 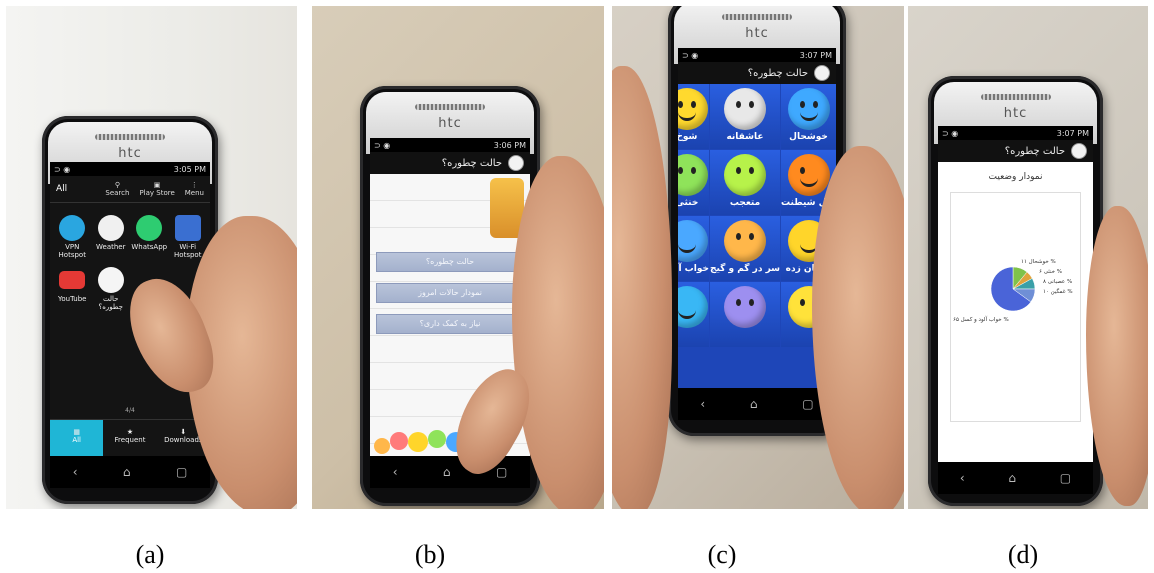 What do you see at coordinates (130, 189) in the screenshot?
I see `launcher-header: All ⚲ Search ▣ Play Store ⋮ Menu` at bounding box center [130, 189].